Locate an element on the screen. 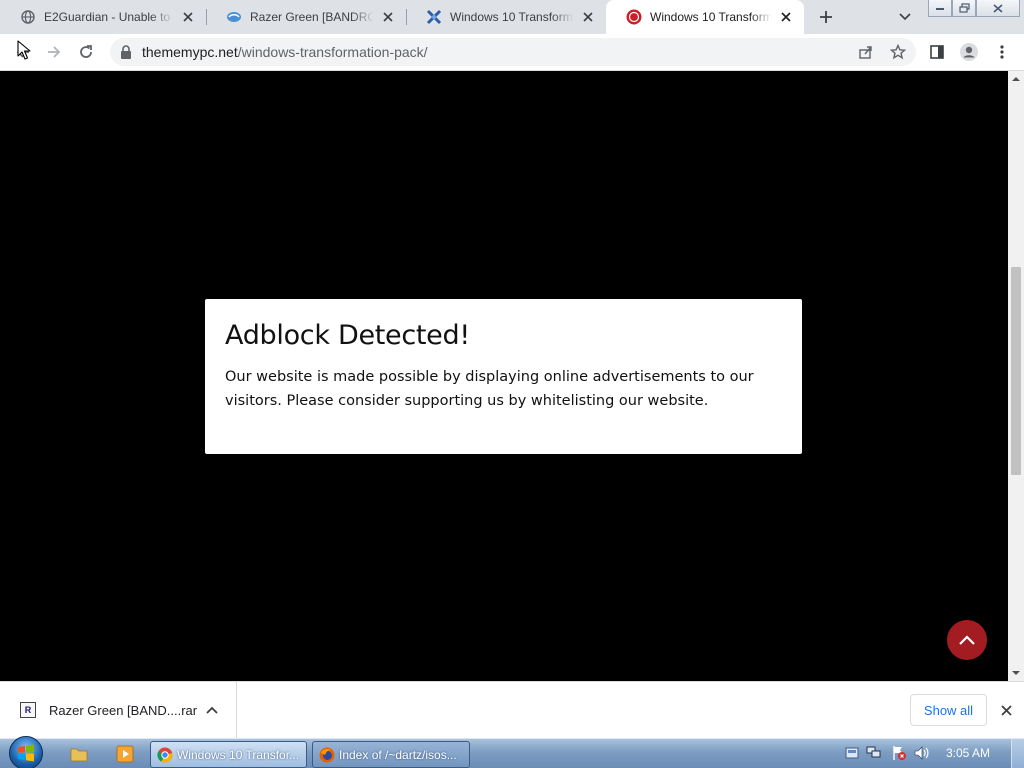 The width and height of the screenshot is (1024, 768). tab-windows-transformation: Windows 10 Transformation is located at coordinates (506, 17).